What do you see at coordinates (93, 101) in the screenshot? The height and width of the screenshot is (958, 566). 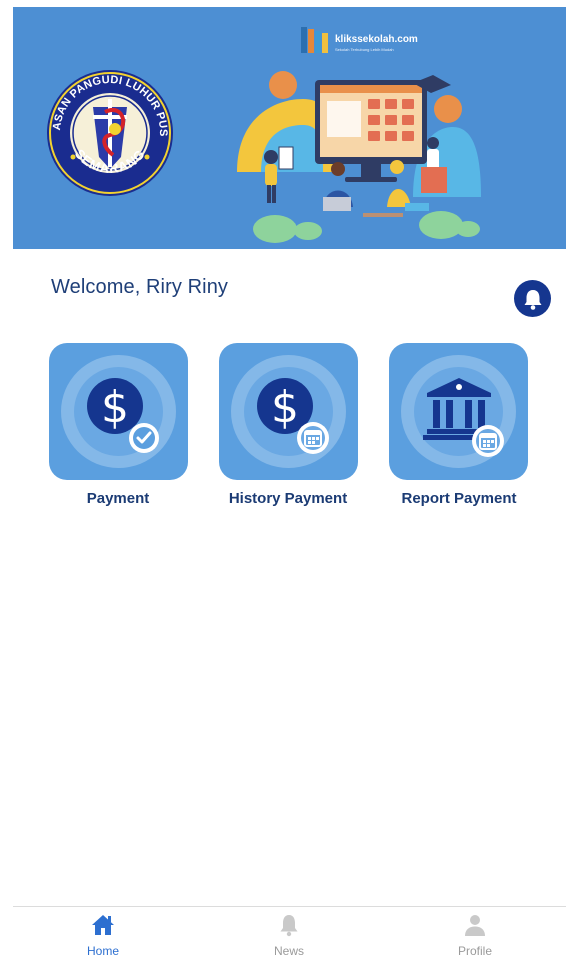 I see `yayasan-logo: YAYASAN PANGUDI LUHUR PUSAT SEMARANG` at bounding box center [93, 101].